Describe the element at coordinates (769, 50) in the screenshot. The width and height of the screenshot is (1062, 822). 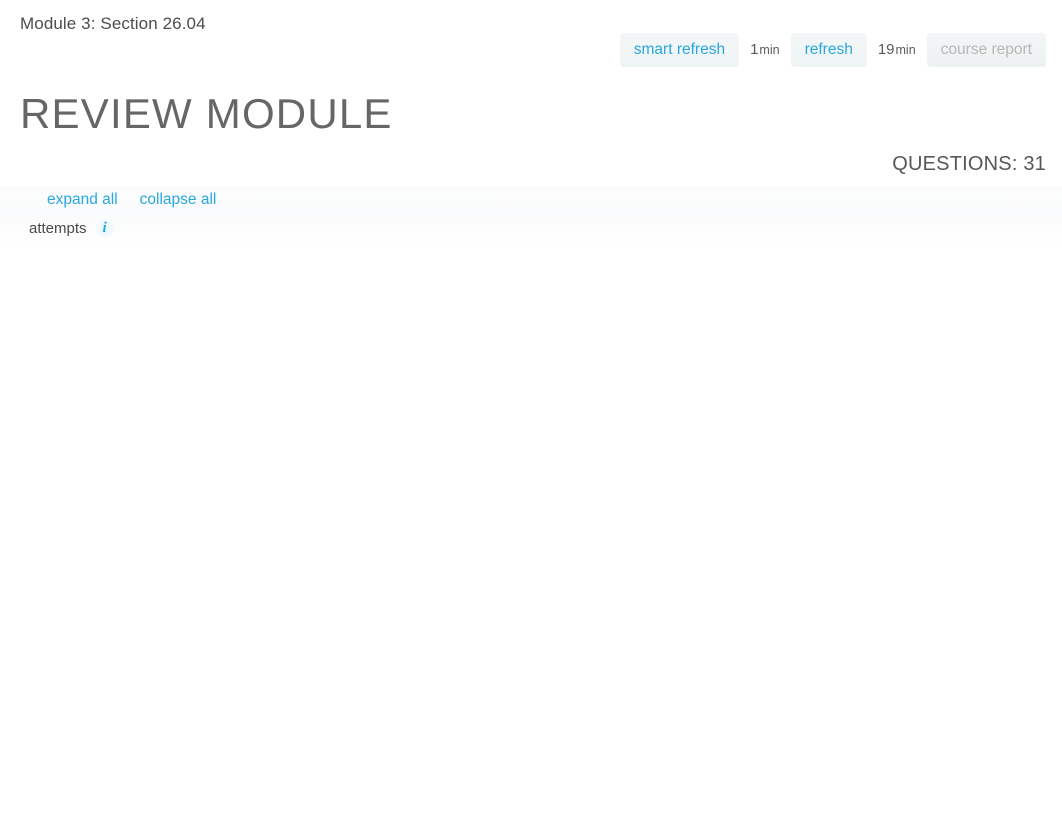
I see `smart-refresh-duration-unit: min` at that location.